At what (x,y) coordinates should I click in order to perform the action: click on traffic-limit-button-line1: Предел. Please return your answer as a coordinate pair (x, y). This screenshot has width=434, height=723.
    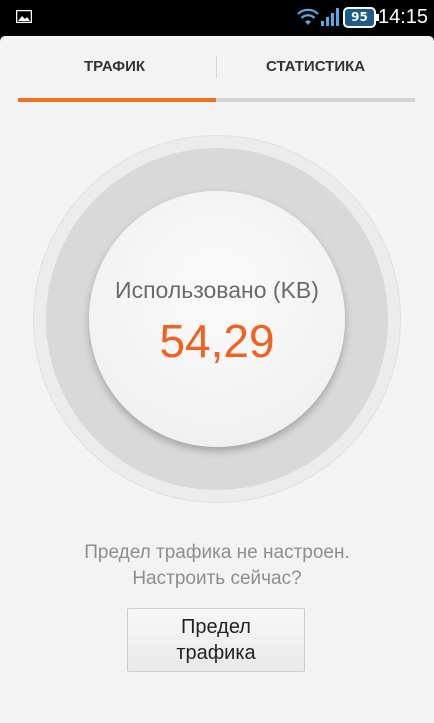
    Looking at the image, I should click on (216, 627).